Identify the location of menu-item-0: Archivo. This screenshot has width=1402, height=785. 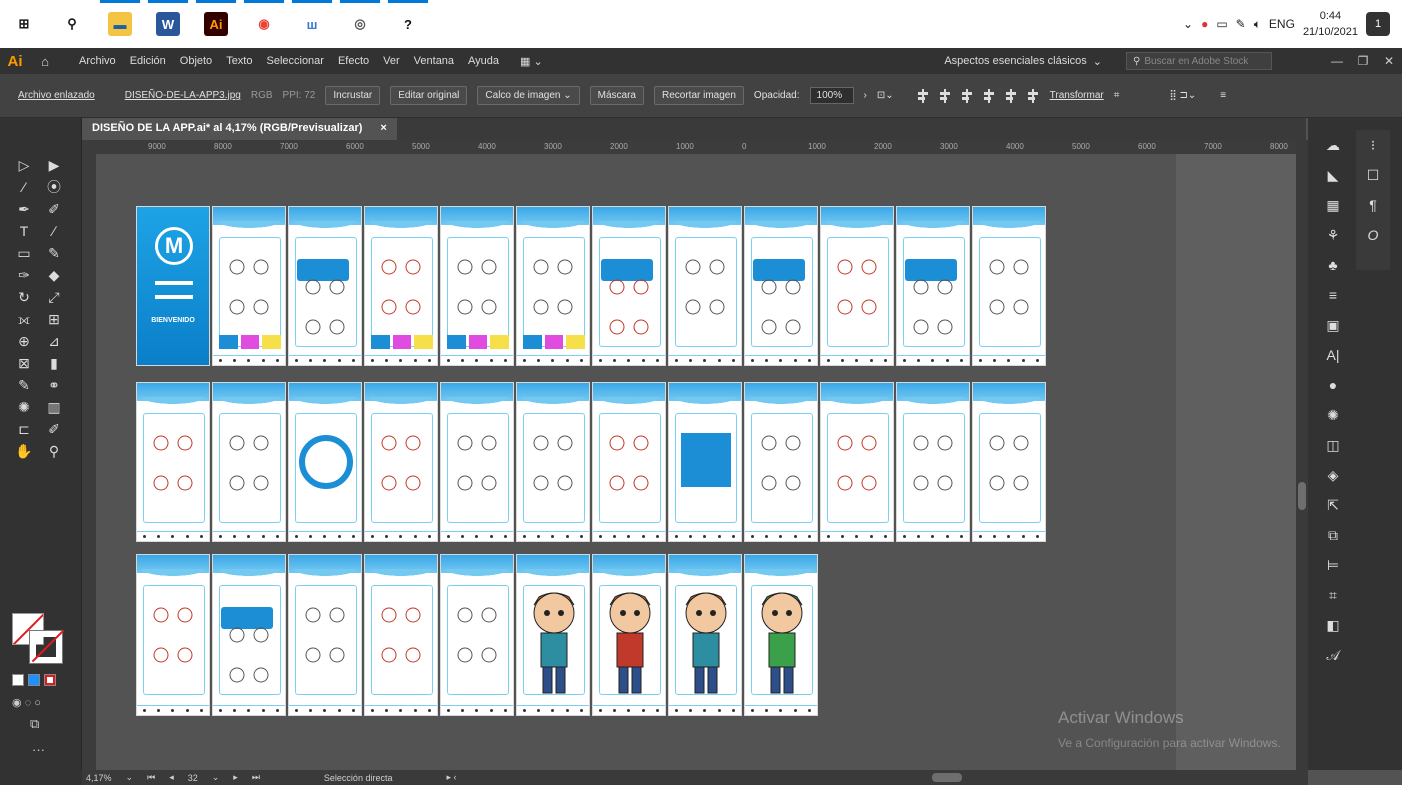
(97, 61).